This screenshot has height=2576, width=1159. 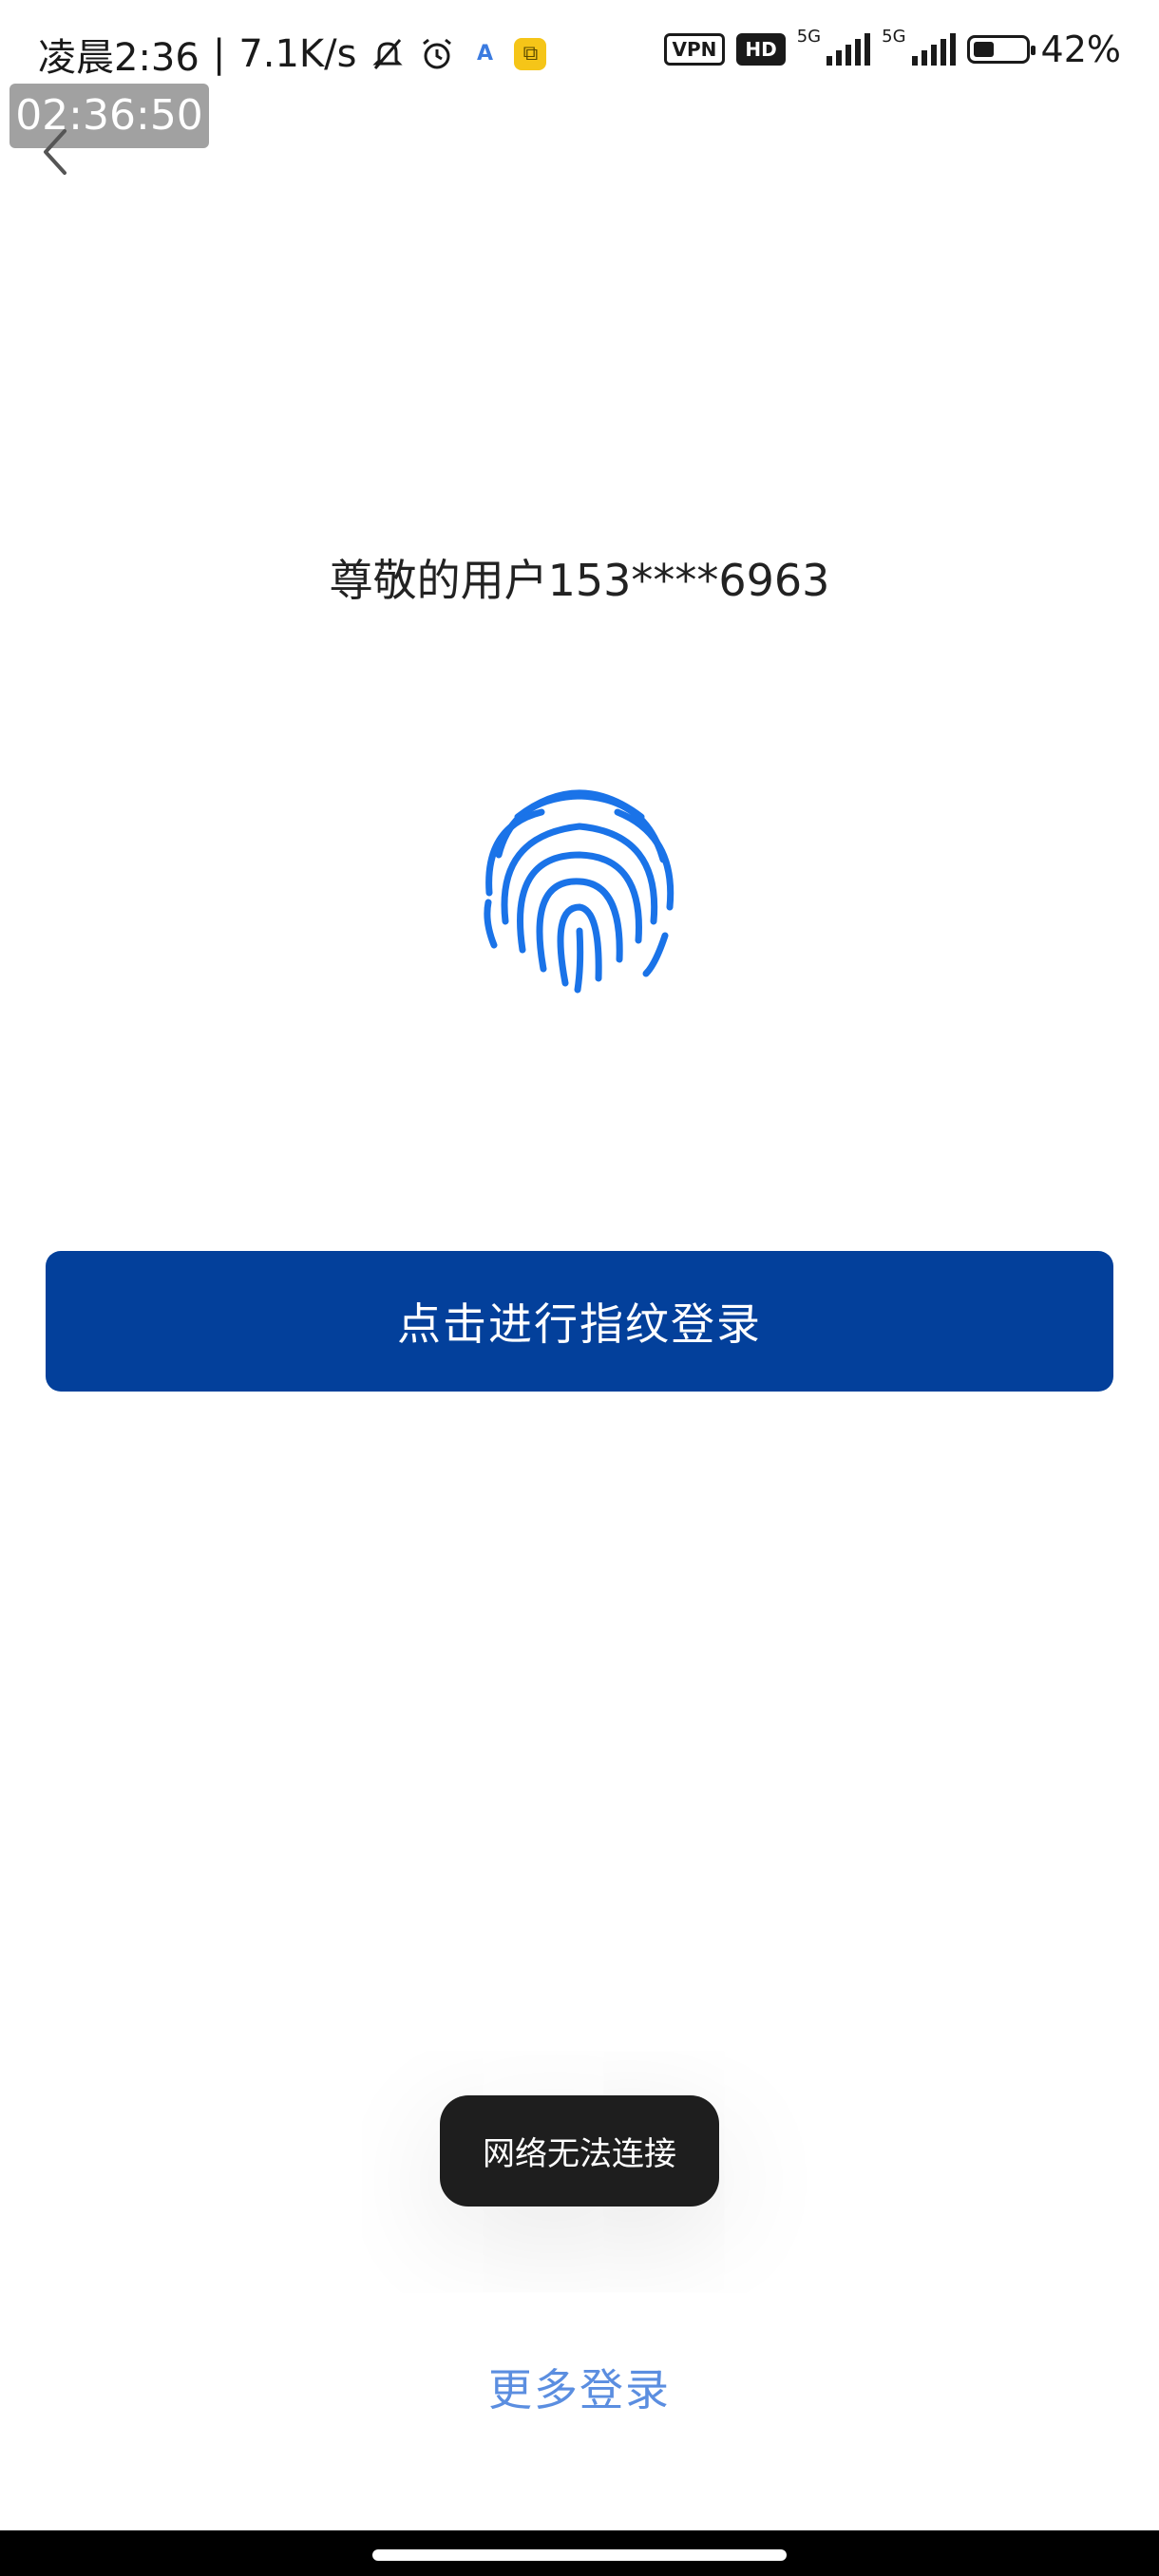 What do you see at coordinates (848, 49) in the screenshot?
I see `signal1-bars-icon` at bounding box center [848, 49].